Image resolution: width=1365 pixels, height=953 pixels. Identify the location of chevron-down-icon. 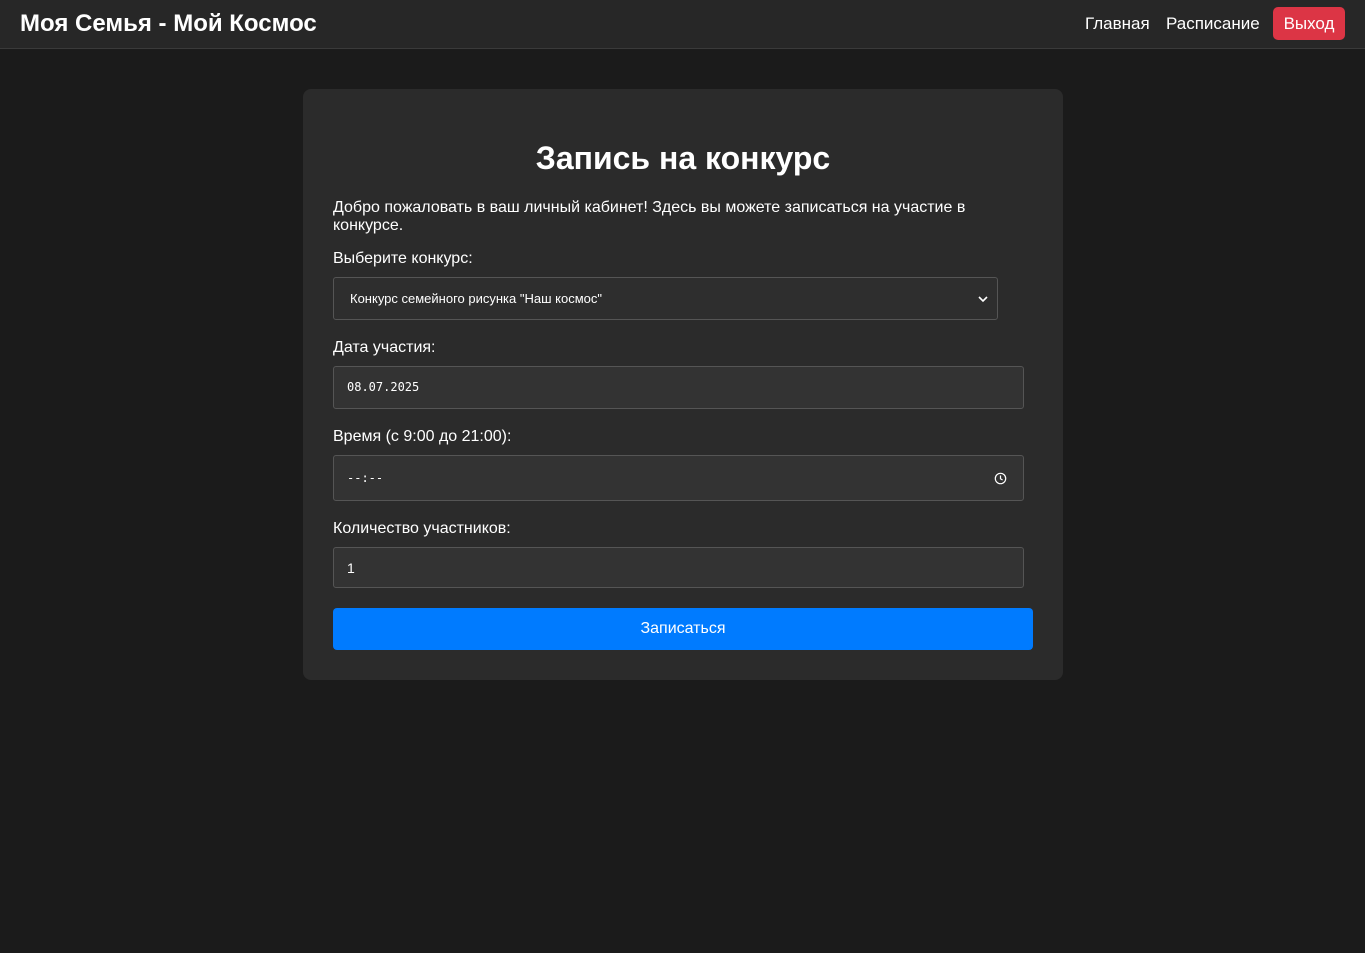
(983, 299).